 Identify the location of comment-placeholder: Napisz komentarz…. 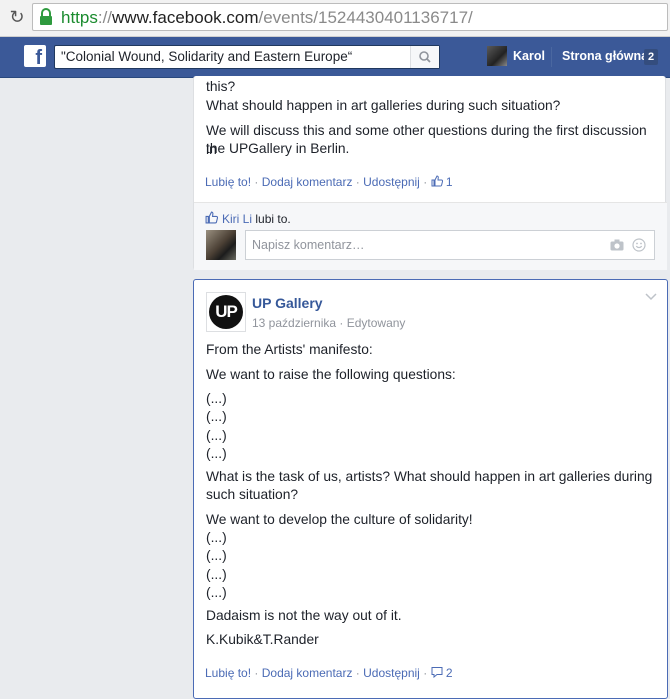
(308, 245).